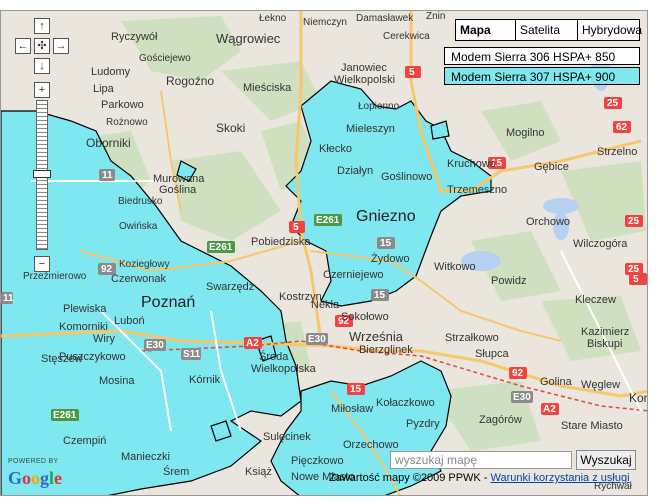 The height and width of the screenshot is (504, 657). Describe the element at coordinates (455, 267) in the screenshot. I see `place-label-witkowo: Witkowo` at that location.